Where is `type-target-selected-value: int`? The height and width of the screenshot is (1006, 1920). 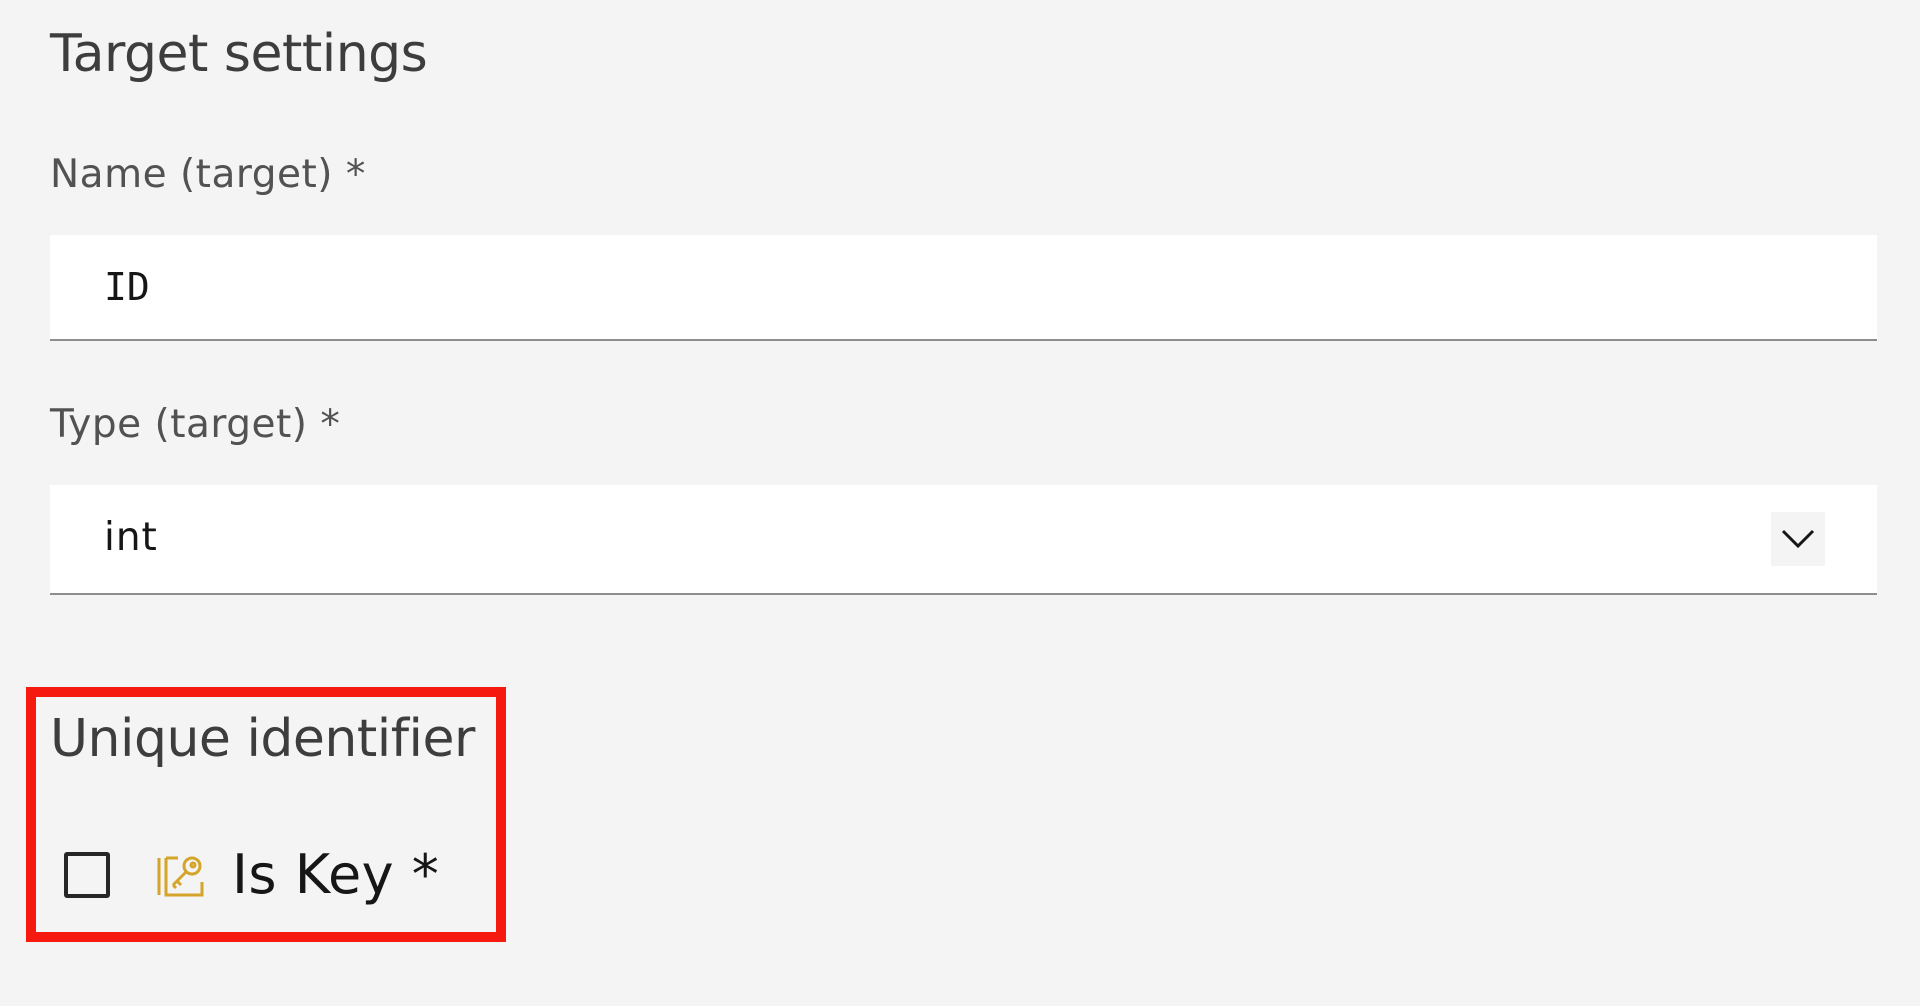 type-target-selected-value: int is located at coordinates (131, 537).